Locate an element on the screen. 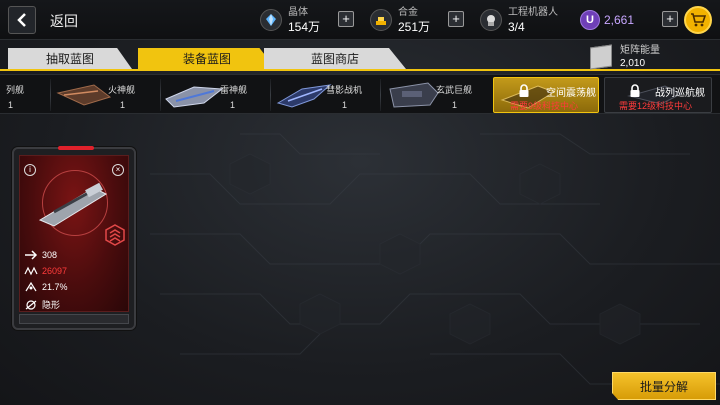 The height and width of the screenshot is (405, 720). ship-category-item: 彗影战机 1 is located at coordinates (326, 95).